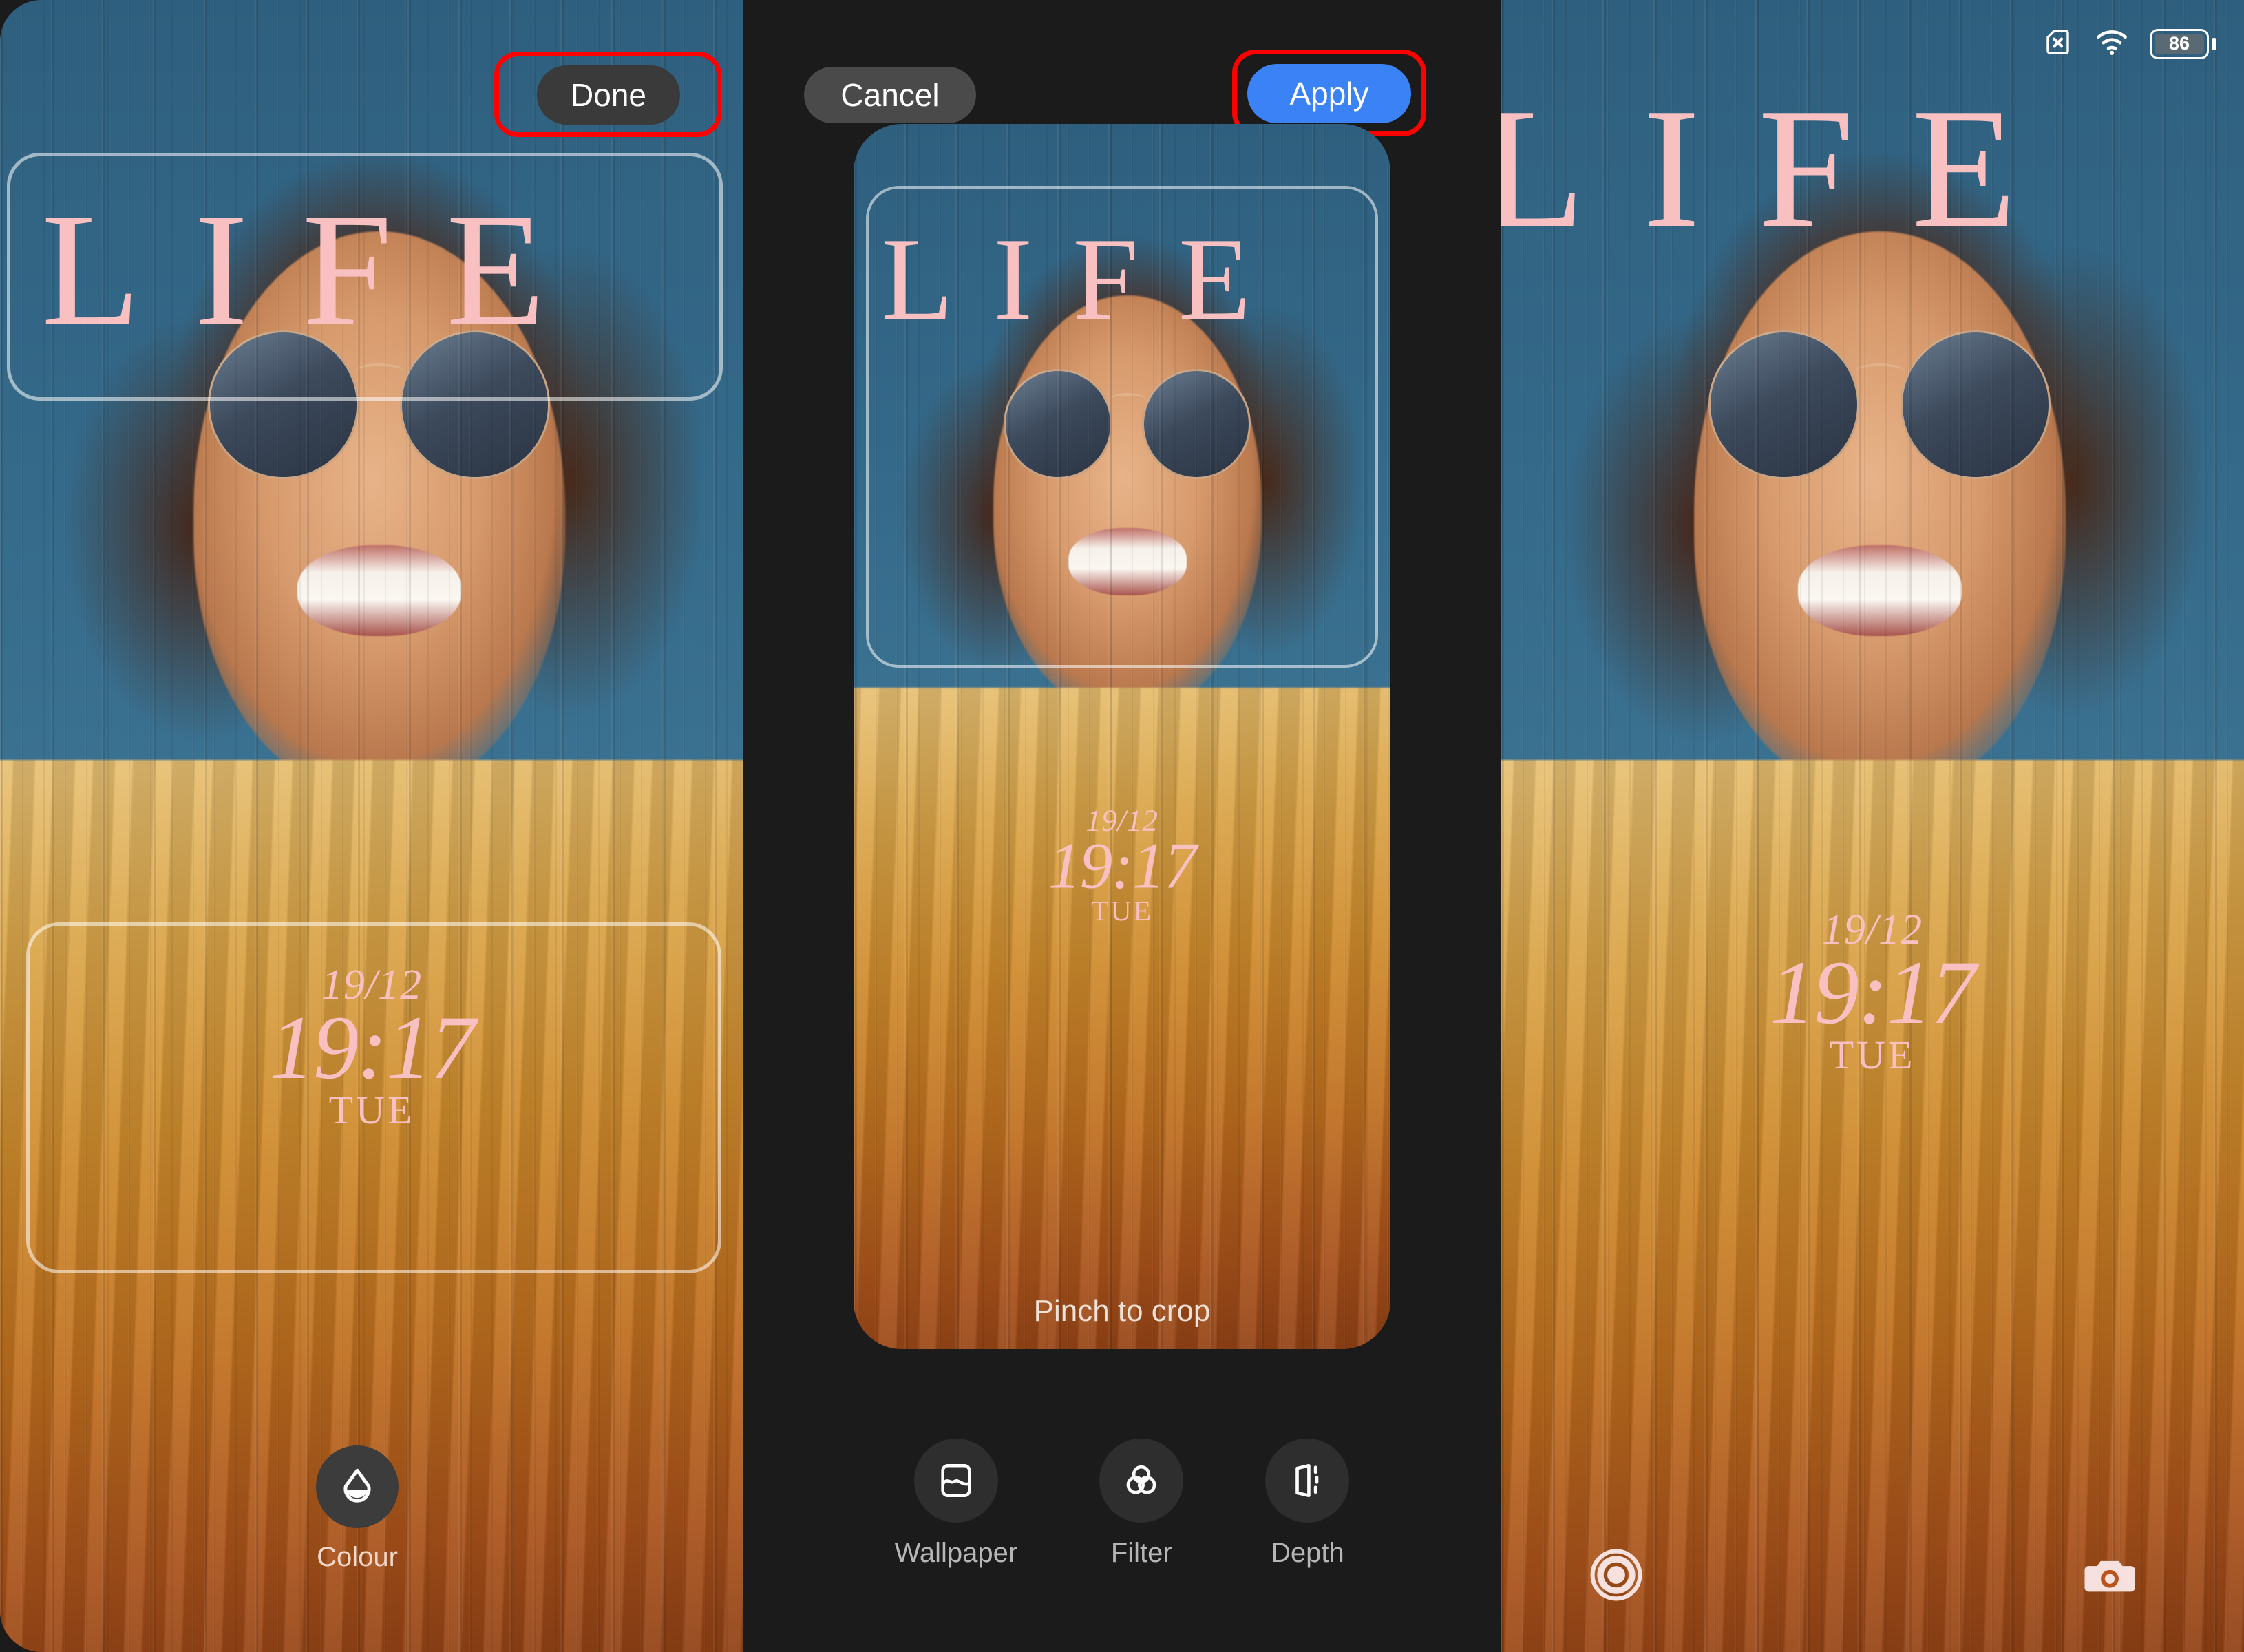 This screenshot has width=2244, height=1652. I want to click on colour-button: Colour, so click(357, 1509).